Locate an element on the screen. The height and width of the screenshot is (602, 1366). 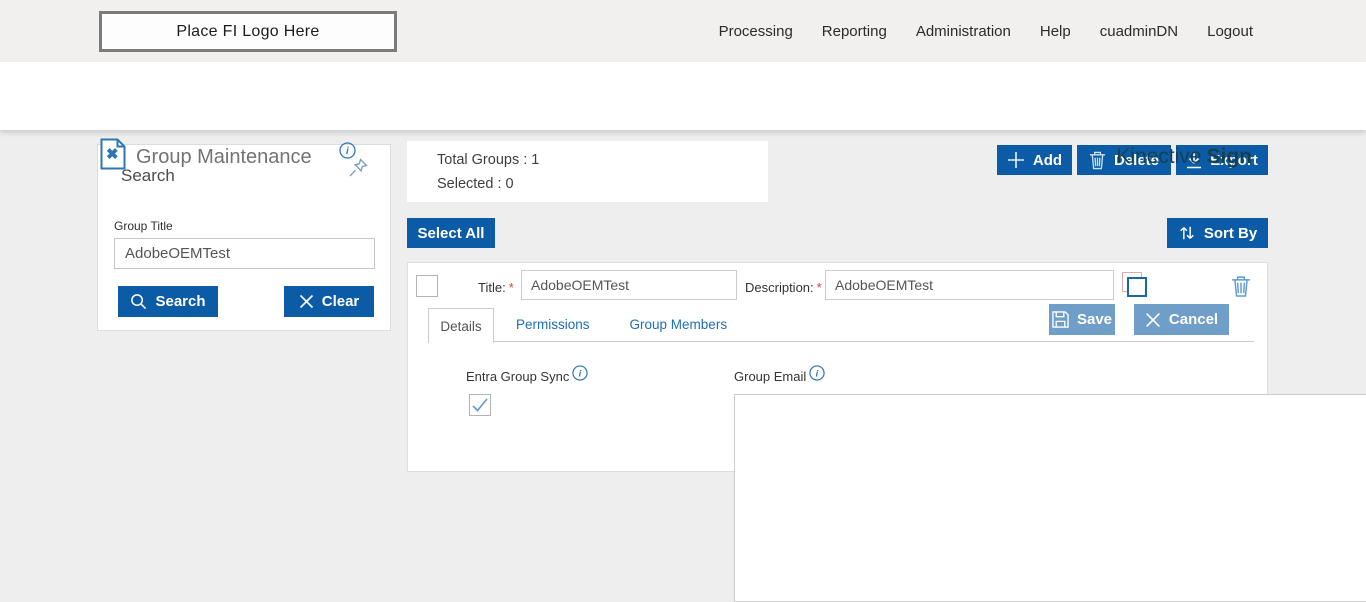
tab-details: Details is located at coordinates (461, 325).